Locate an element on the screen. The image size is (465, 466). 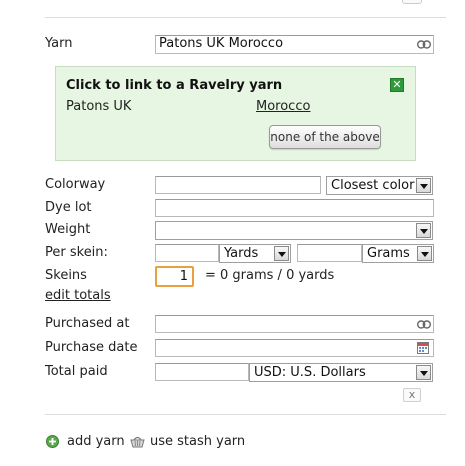
weight-label: Weight is located at coordinates (68, 229).